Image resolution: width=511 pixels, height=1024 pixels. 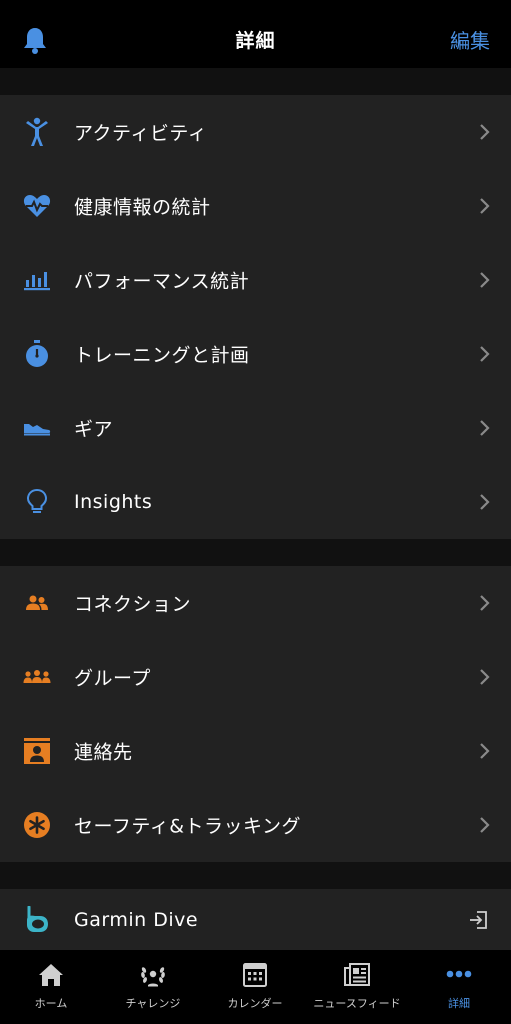 What do you see at coordinates (142, 207) in the screenshot?
I see `menu-item-label: 健康情報の統計` at bounding box center [142, 207].